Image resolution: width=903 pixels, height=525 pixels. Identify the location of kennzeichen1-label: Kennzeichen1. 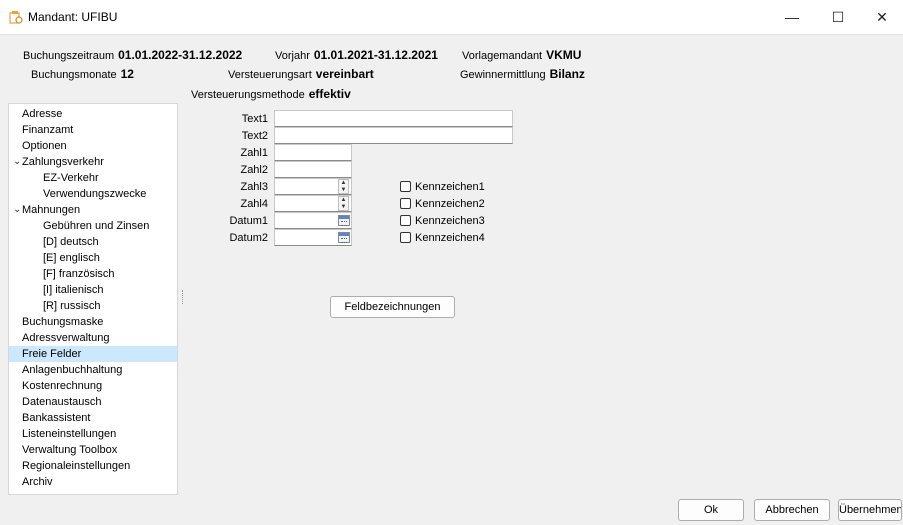
(450, 187).